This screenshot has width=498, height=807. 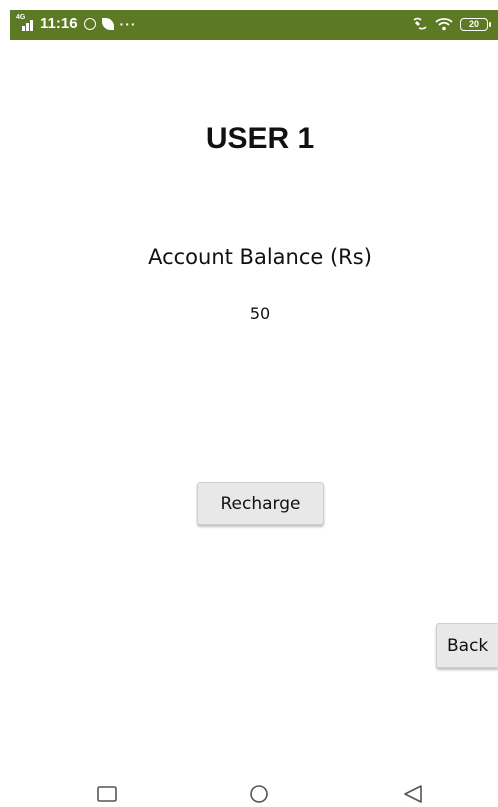 I want to click on signal-4g-icon: 4G, so click(x=25, y=22).